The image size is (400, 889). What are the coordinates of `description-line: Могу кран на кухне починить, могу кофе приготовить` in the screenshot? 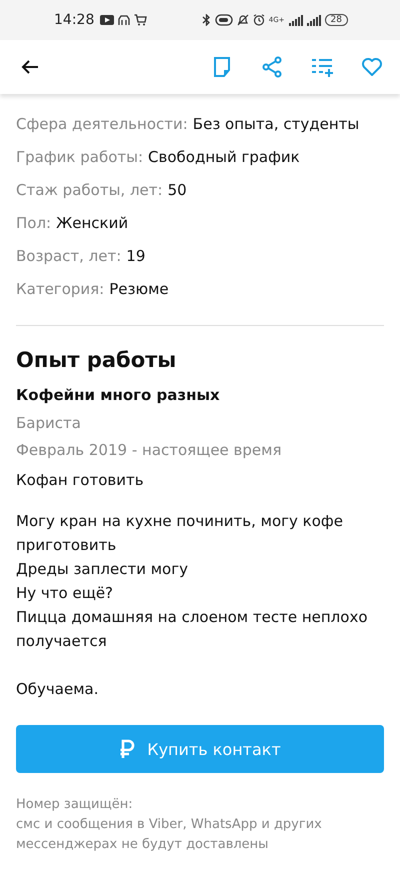 It's located at (180, 533).